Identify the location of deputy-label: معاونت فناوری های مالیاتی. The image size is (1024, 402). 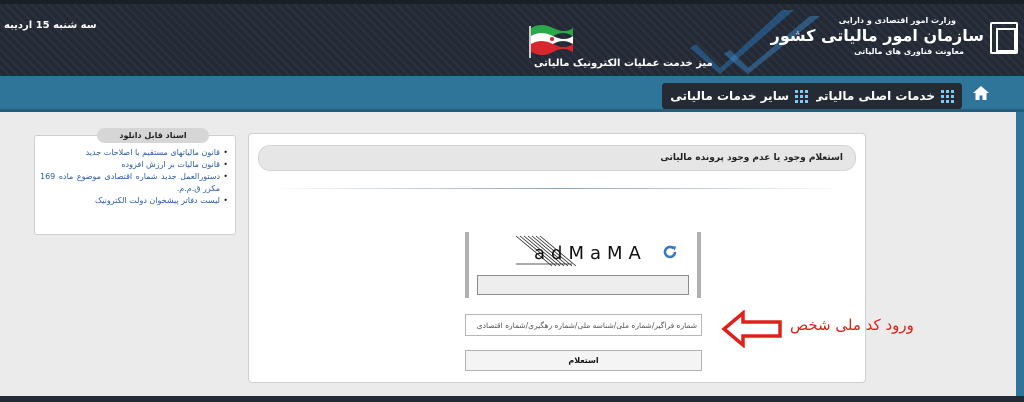
(909, 51).